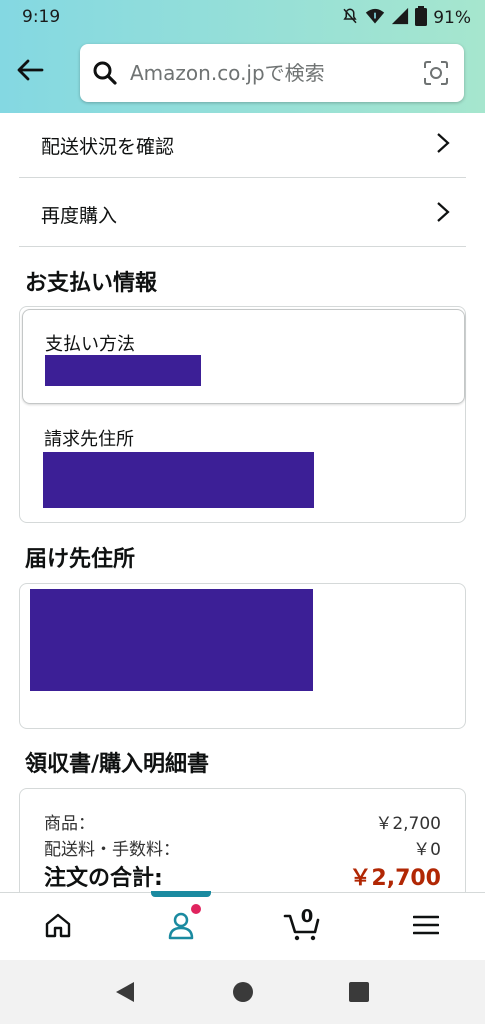 The height and width of the screenshot is (1024, 485). I want to click on signal-icon, so click(400, 18).